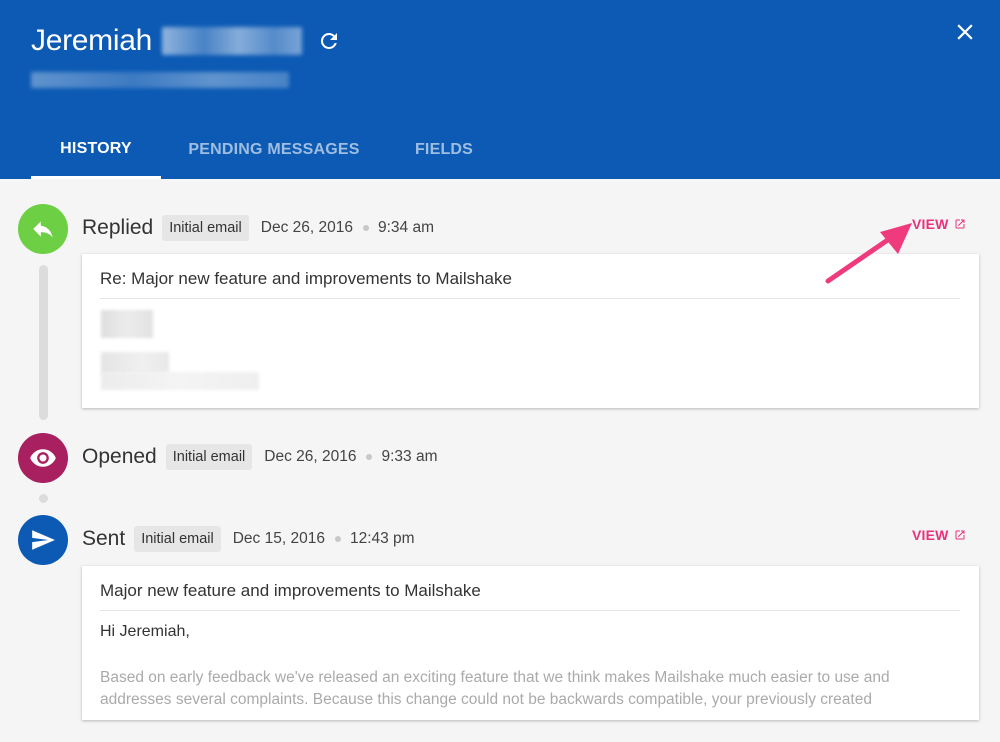  What do you see at coordinates (274, 150) in the screenshot?
I see `tab-pending-messages: PENDING MESSAGES` at bounding box center [274, 150].